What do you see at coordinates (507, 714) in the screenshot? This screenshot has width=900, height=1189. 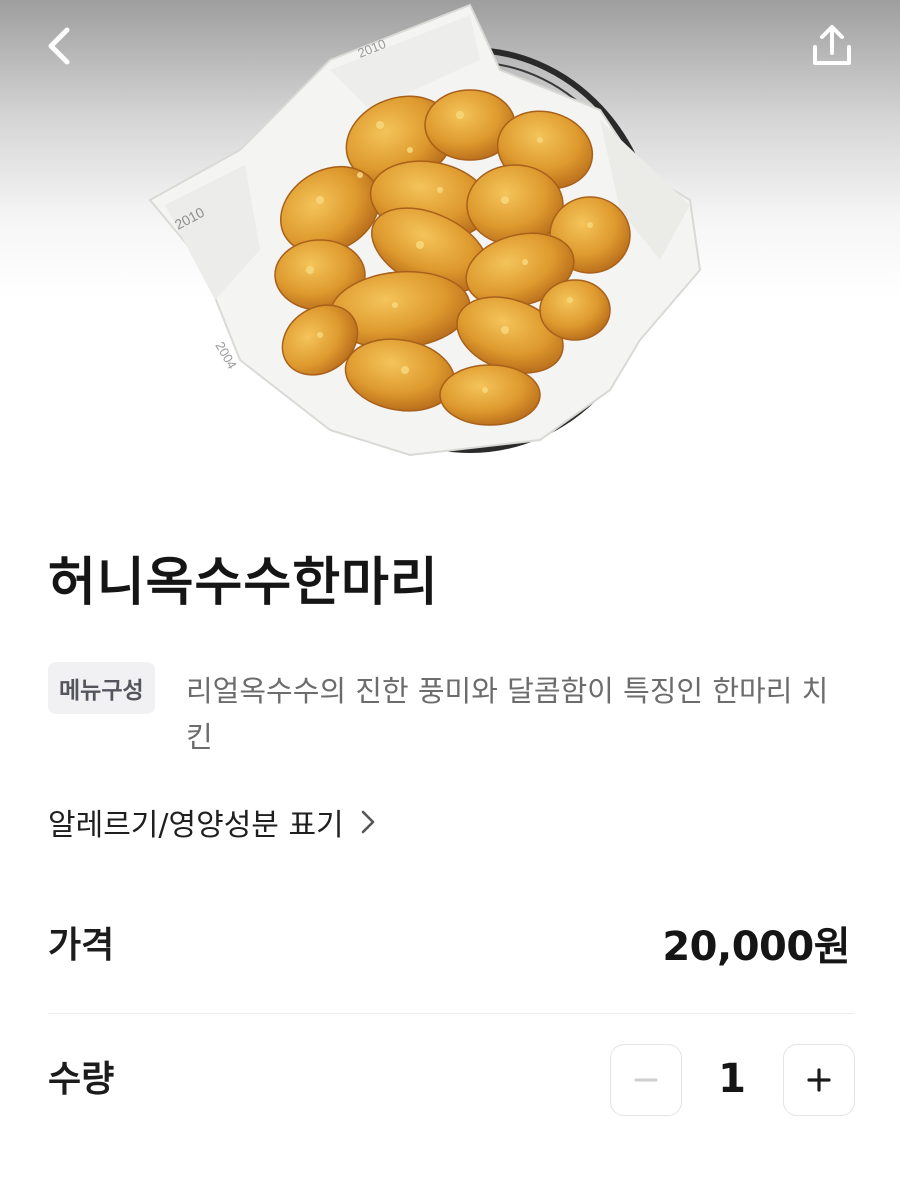 I see `menu-description: 리얼옥수수의 진한 풍미와 달콤함이 특징인 한마리 치킨` at bounding box center [507, 714].